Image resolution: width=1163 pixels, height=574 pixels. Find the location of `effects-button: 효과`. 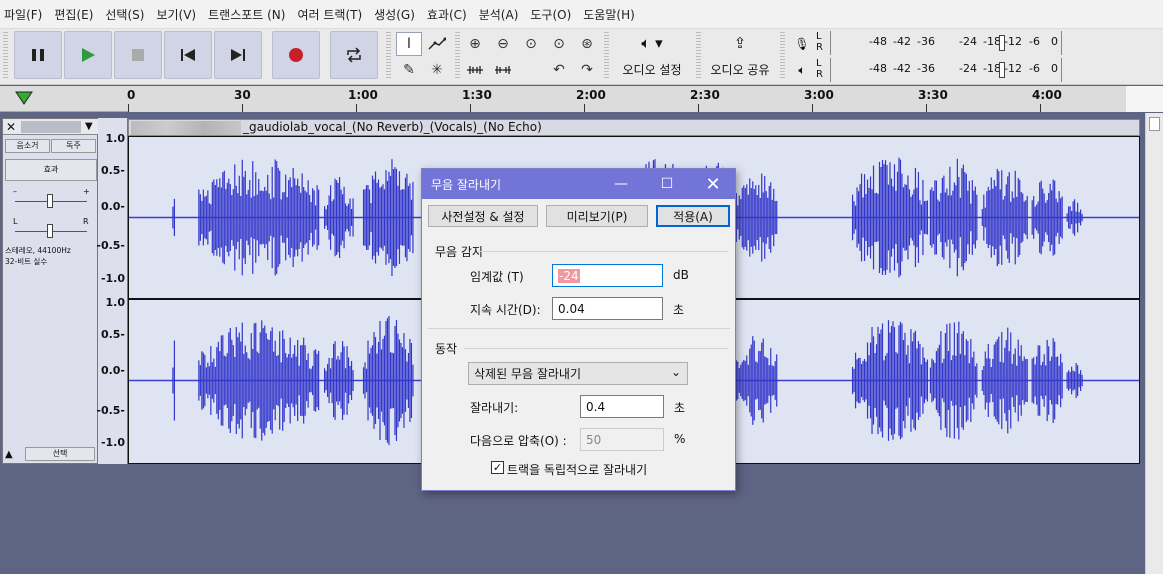

effects-button: 효과 is located at coordinates (51, 170).